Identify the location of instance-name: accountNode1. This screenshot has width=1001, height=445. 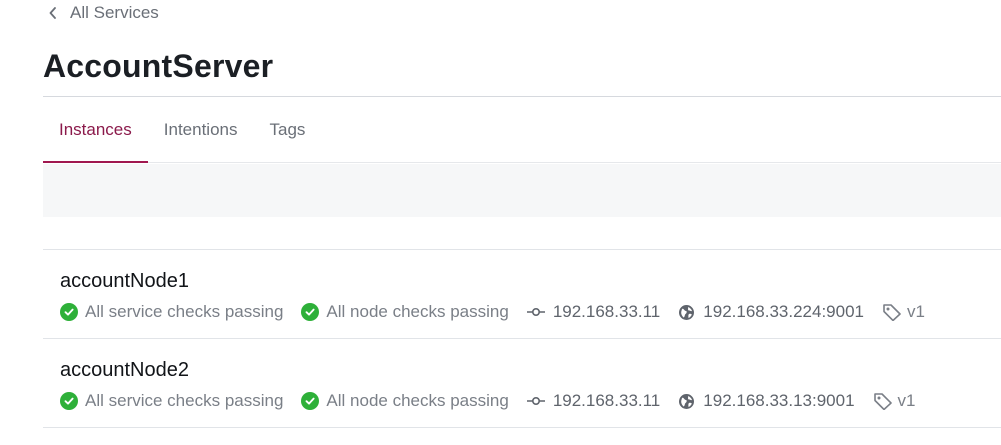
(124, 281).